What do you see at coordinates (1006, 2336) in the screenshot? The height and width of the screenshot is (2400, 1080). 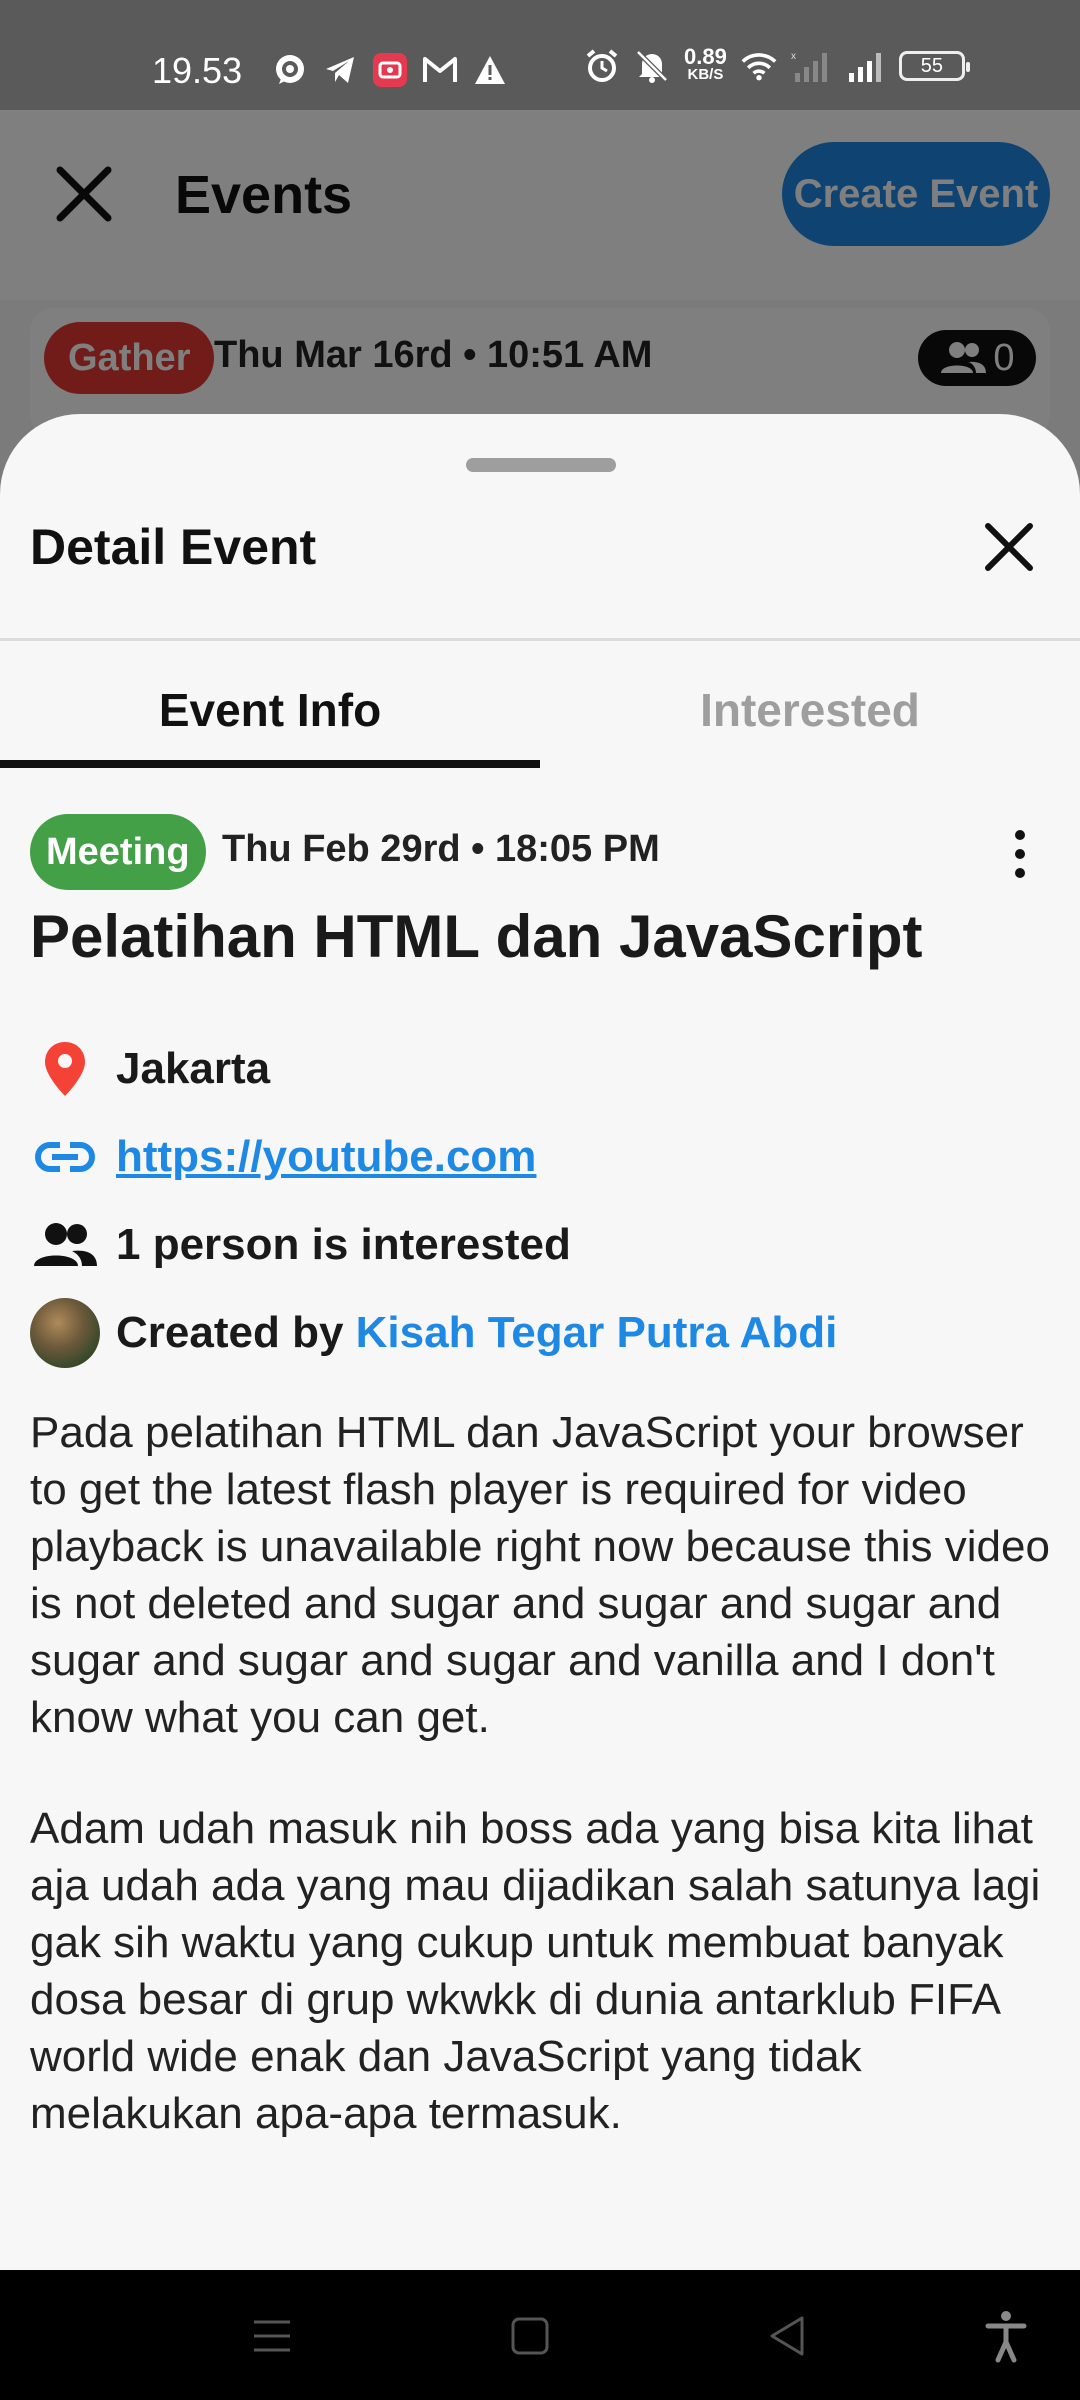 I see `accessibility-icon` at bounding box center [1006, 2336].